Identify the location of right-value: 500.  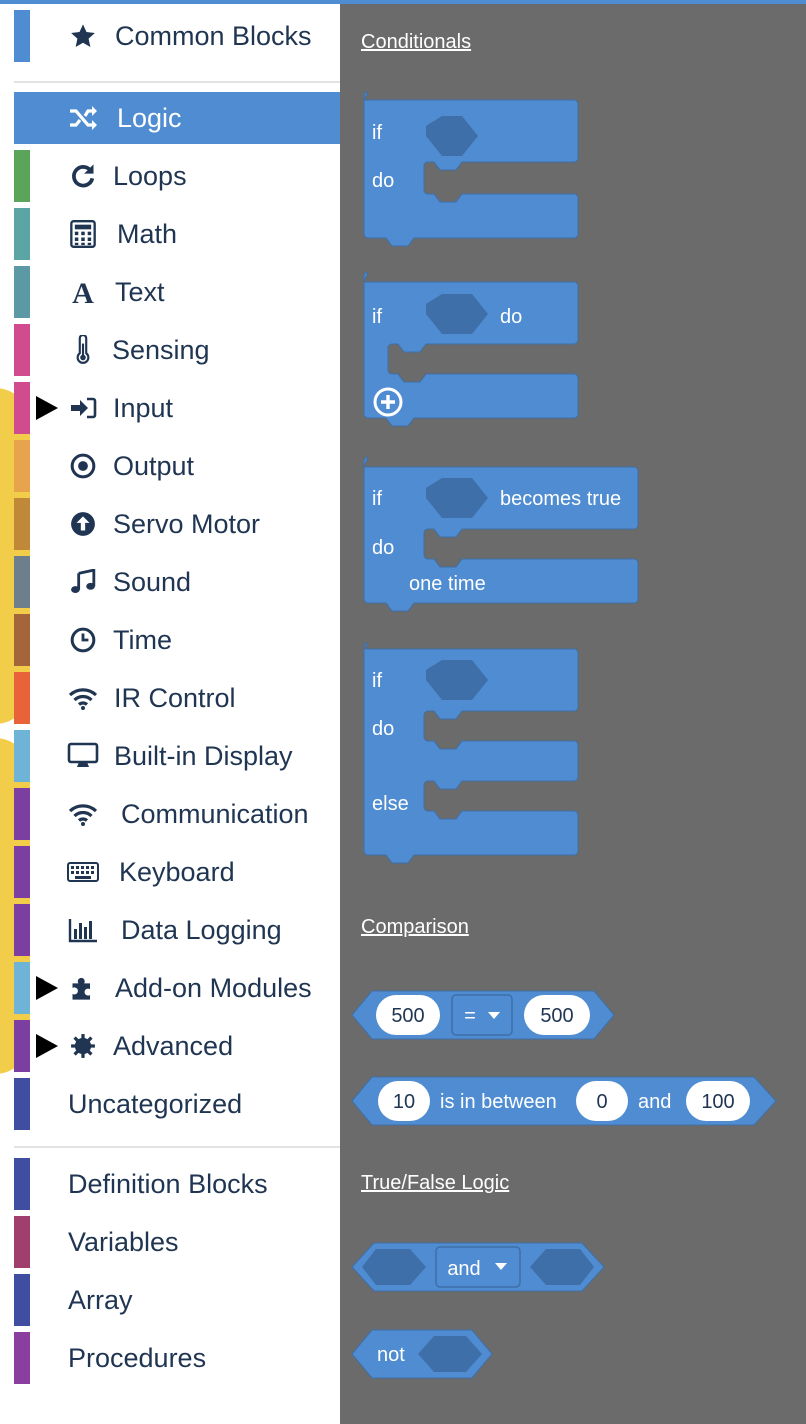
(556, 1016).